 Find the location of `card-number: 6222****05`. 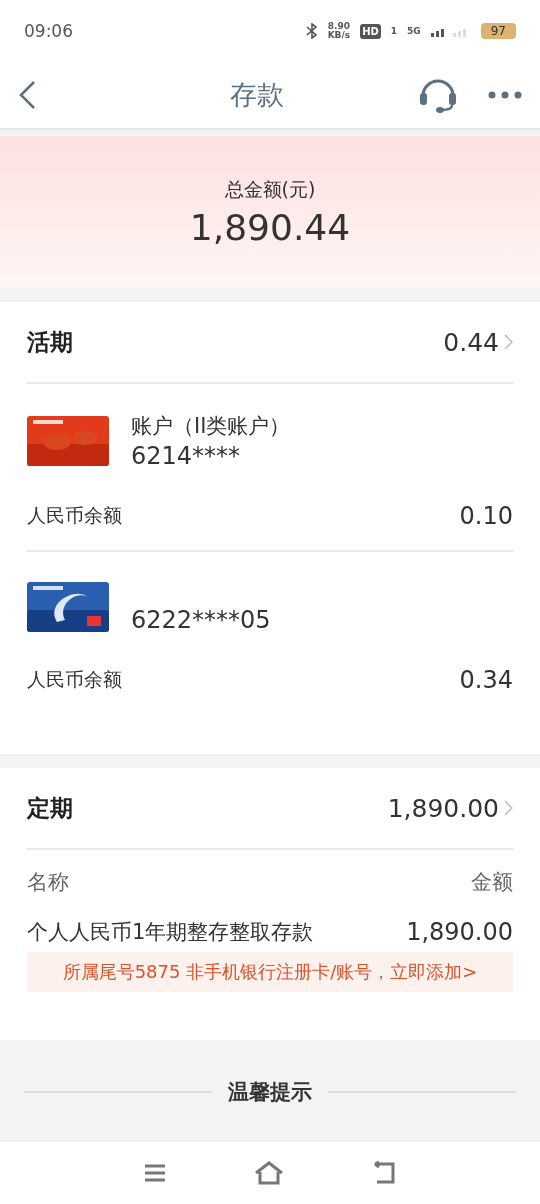

card-number: 6222****05 is located at coordinates (201, 620).